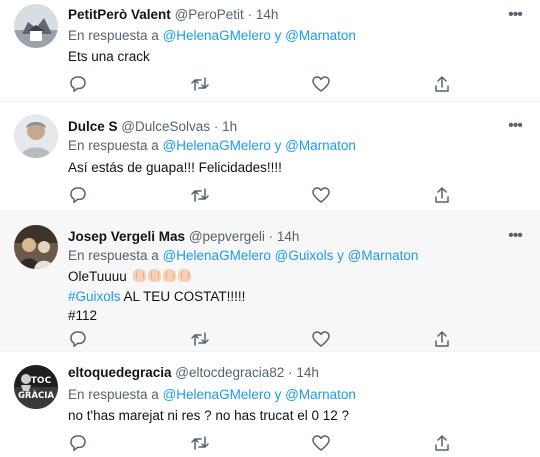 The height and width of the screenshot is (457, 540). Describe the element at coordinates (129, 277) in the screenshot. I see `tweet-text-line-1: OleTuuuu` at that location.